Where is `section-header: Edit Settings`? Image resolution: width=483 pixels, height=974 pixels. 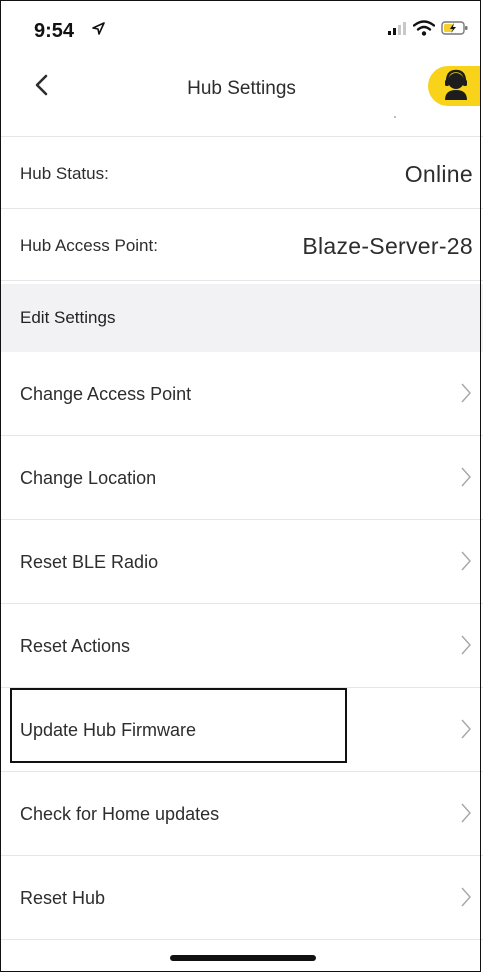 section-header: Edit Settings is located at coordinates (241, 318).